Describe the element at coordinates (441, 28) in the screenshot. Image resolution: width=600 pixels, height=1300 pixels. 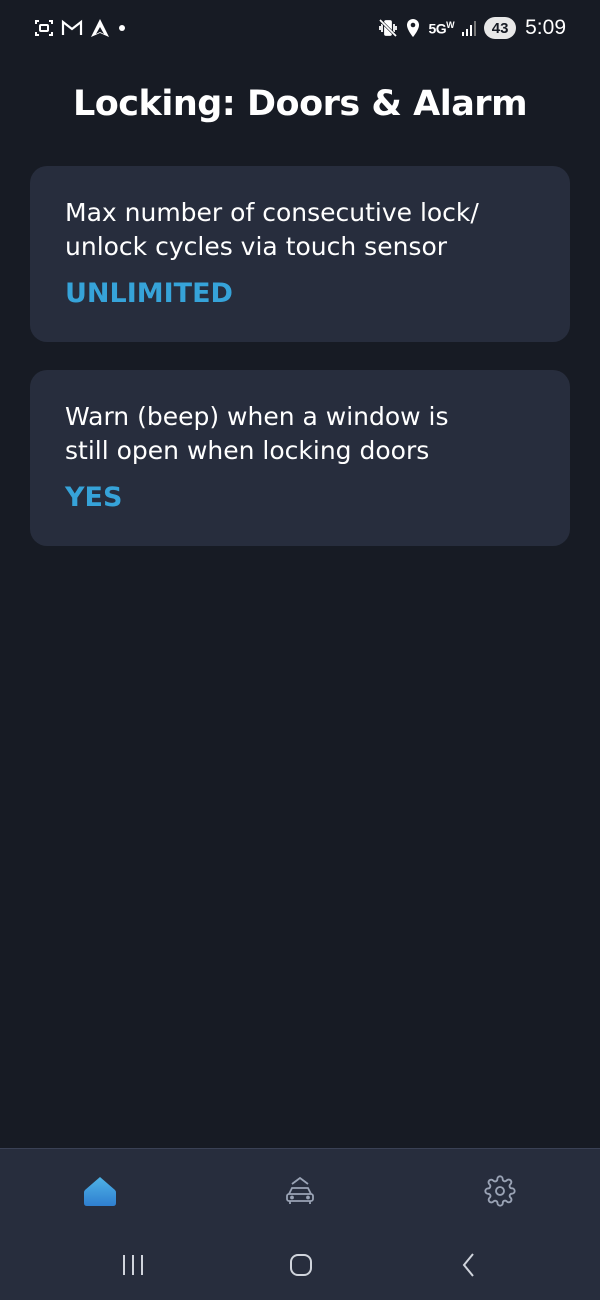
I see `network-type-label: 5GW` at that location.